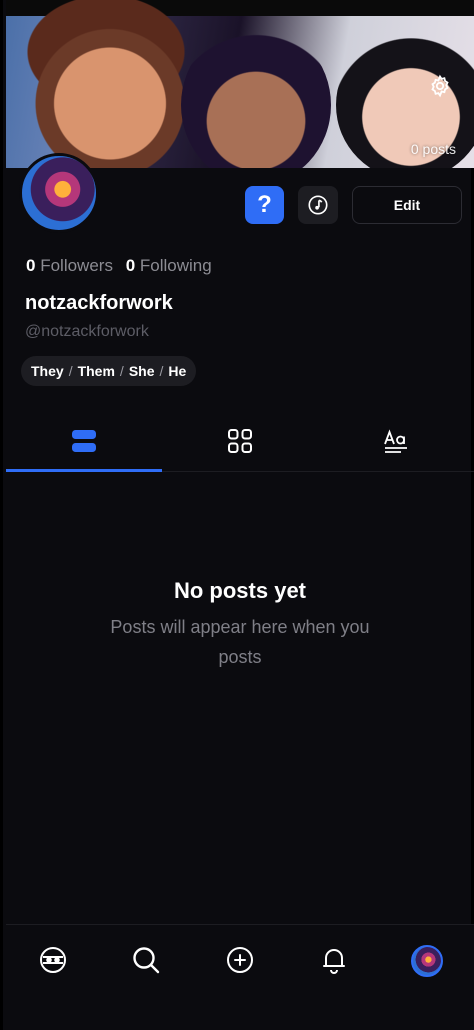 The height and width of the screenshot is (1030, 474). Describe the element at coordinates (334, 977) in the screenshot. I see `nav-notifications` at that location.